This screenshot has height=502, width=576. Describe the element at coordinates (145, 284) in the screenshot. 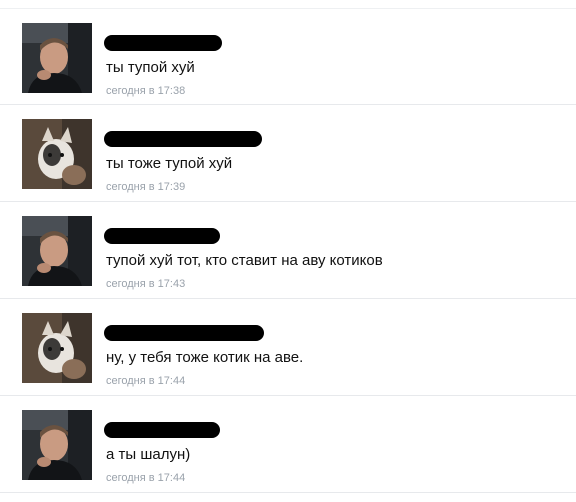

I see `comment-timestamp: сегодня в 17:43` at that location.